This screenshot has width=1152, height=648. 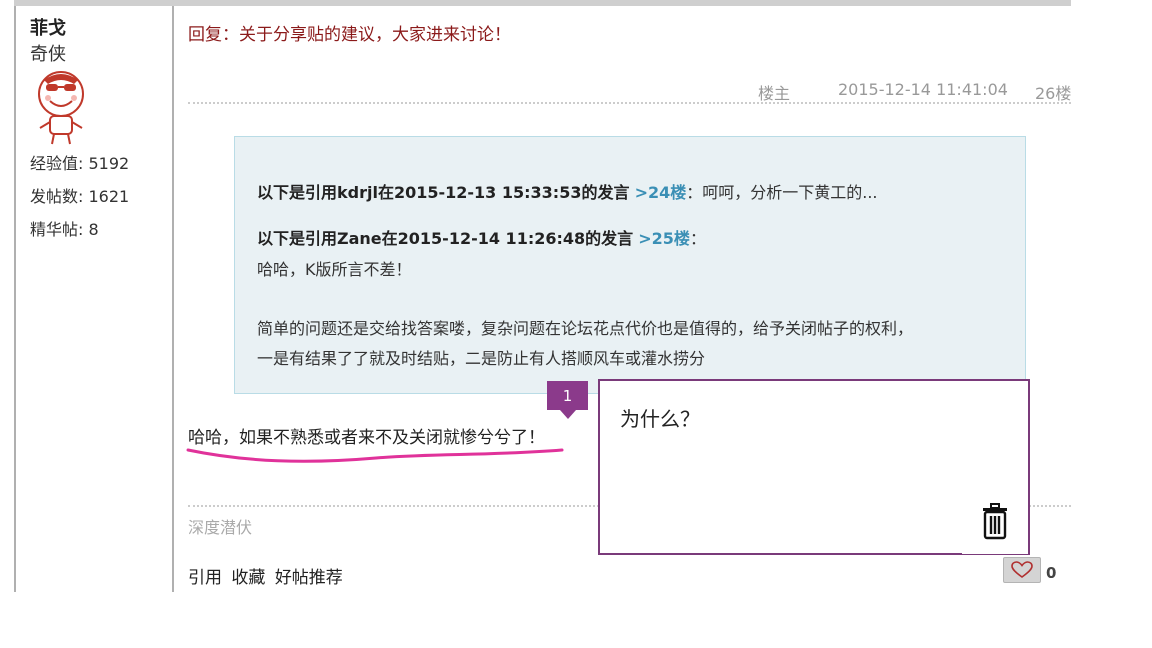 I want to click on divider, so click(x=629, y=103).